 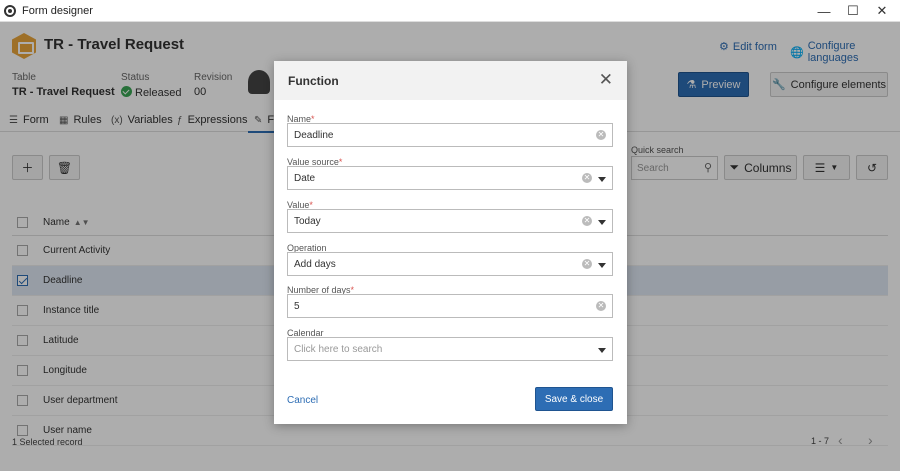 I want to click on number-of-days-field: 5 ✕, so click(x=450, y=306).